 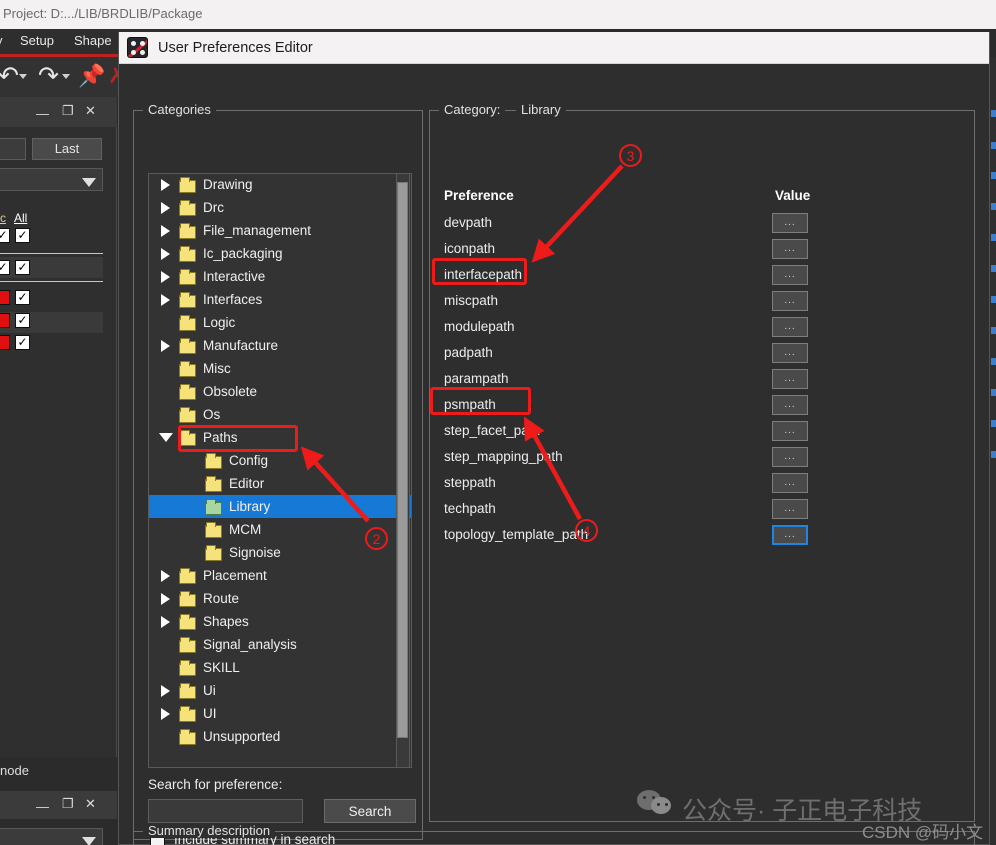 What do you see at coordinates (280, 483) in the screenshot?
I see `tree-item-editor: Editor` at bounding box center [280, 483].